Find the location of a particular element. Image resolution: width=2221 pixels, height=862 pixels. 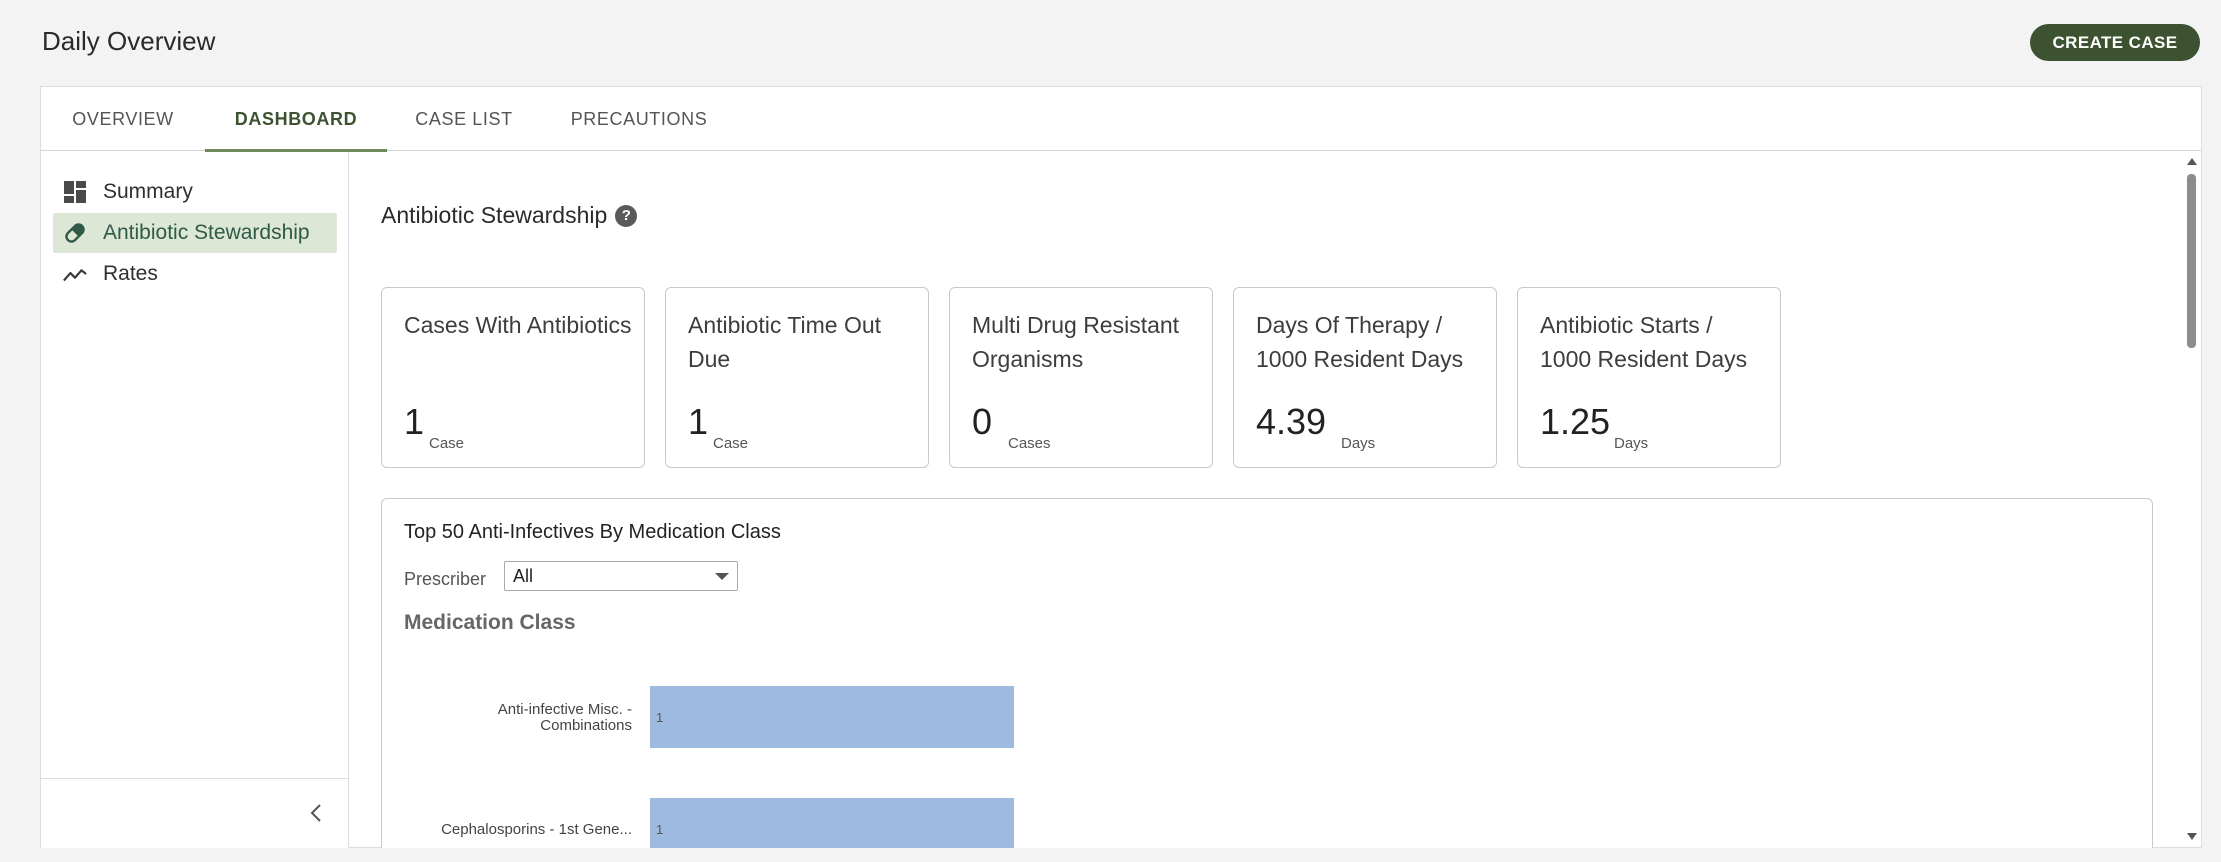

prescriber-select: All is located at coordinates (621, 576).